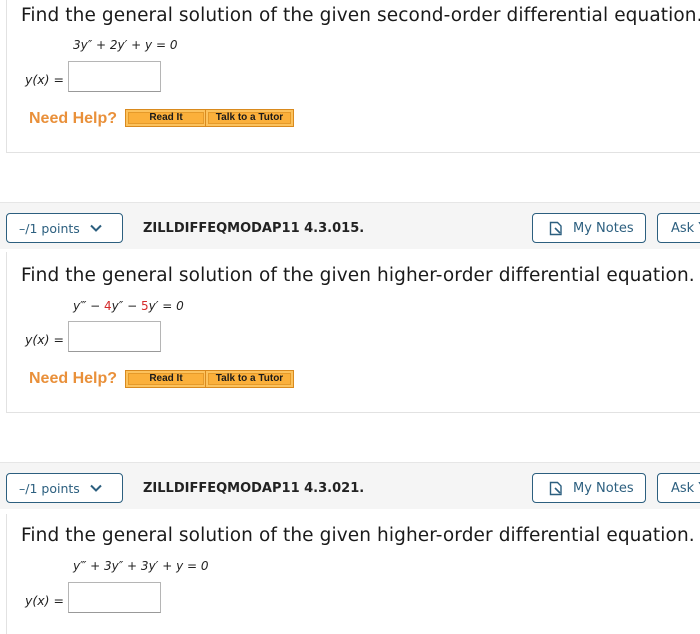 This screenshot has width=700, height=634. Describe the element at coordinates (166, 306) in the screenshot. I see `equation-part: y′ = 0` at that location.